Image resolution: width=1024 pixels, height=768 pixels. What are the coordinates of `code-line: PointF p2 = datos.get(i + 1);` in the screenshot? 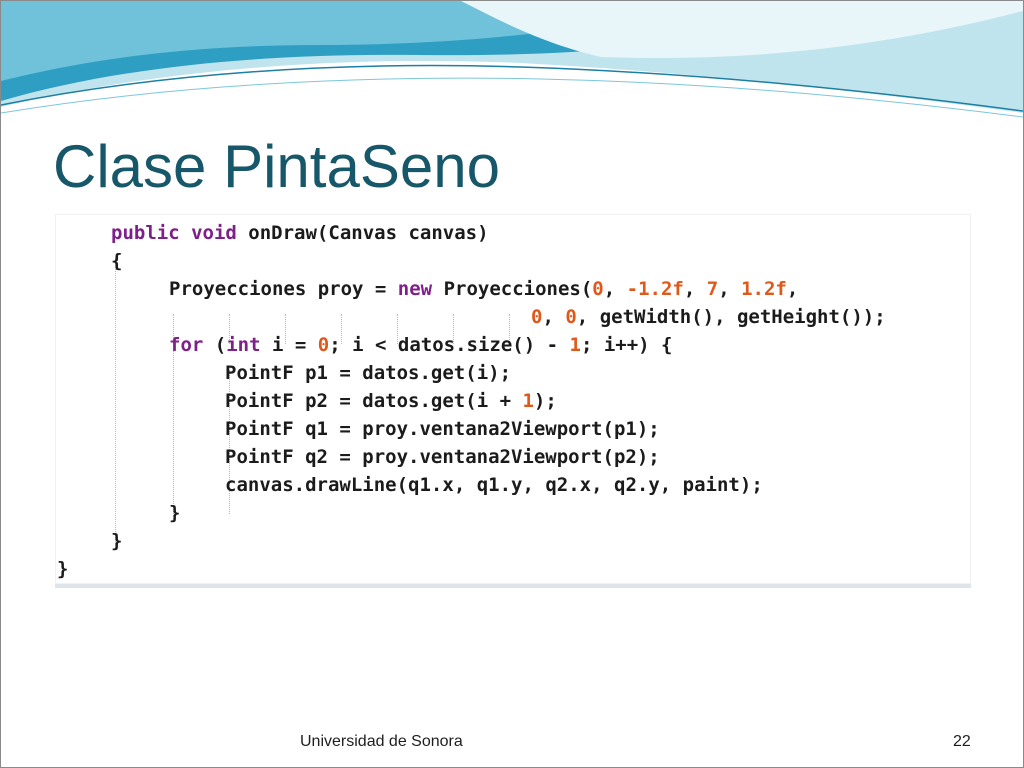 It's located at (391, 401).